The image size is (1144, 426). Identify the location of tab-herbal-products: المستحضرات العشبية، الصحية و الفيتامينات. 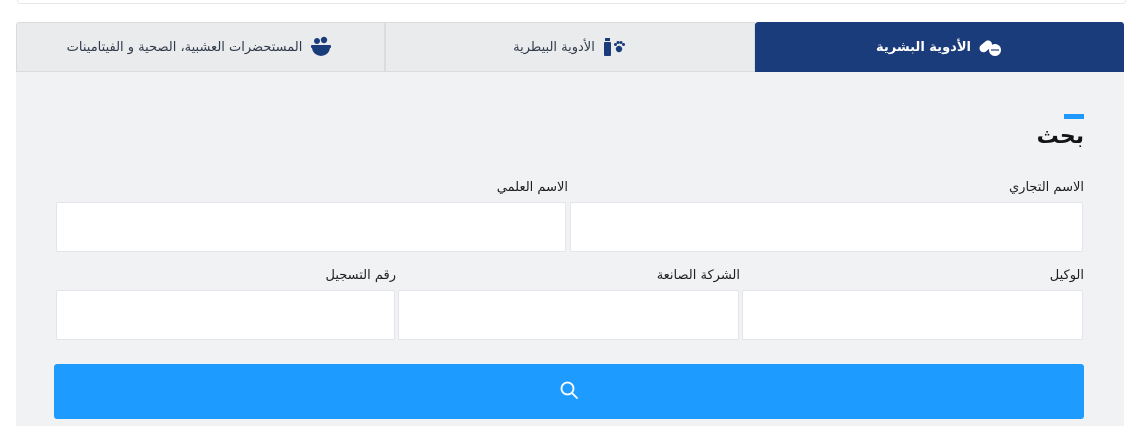
(200, 47).